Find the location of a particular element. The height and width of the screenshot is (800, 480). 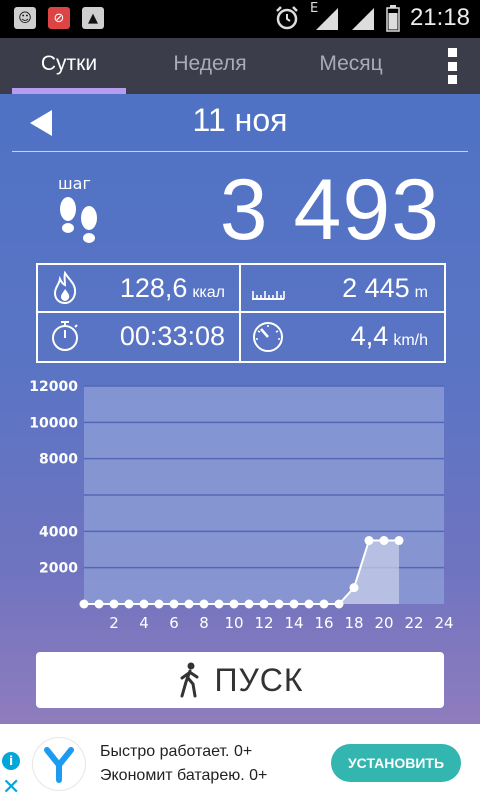

distance-unit: m is located at coordinates (421, 292).